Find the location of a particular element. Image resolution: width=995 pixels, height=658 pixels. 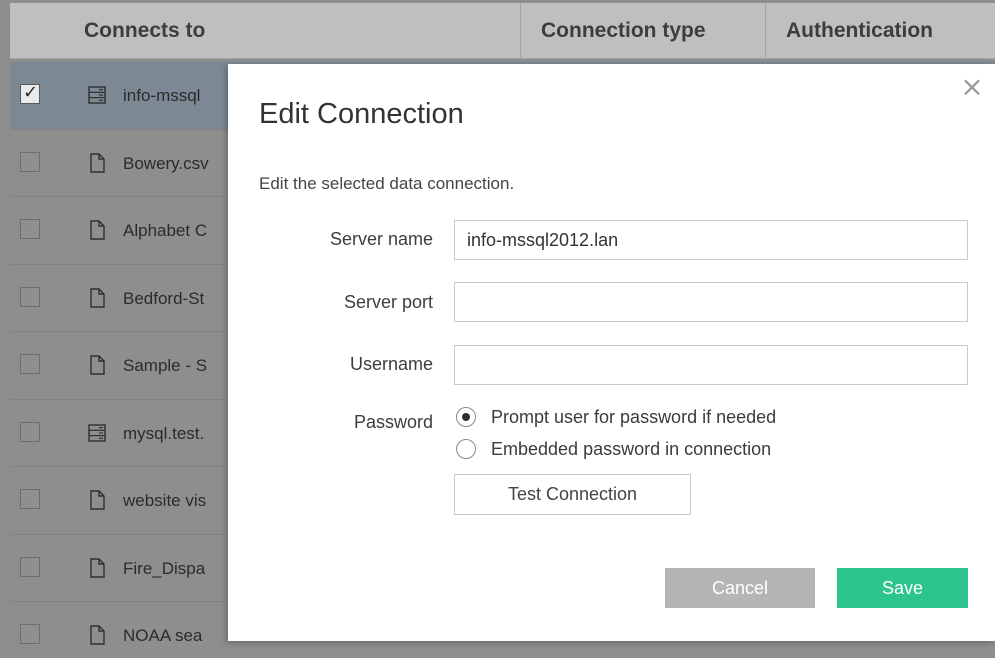

radio-dot is located at coordinates (466, 417).